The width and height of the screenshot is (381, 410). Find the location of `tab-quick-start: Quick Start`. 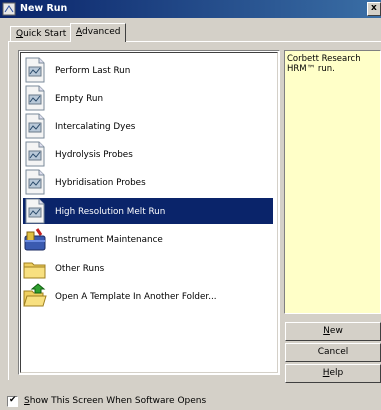

tab-quick-start: Quick Start is located at coordinates (41, 33).